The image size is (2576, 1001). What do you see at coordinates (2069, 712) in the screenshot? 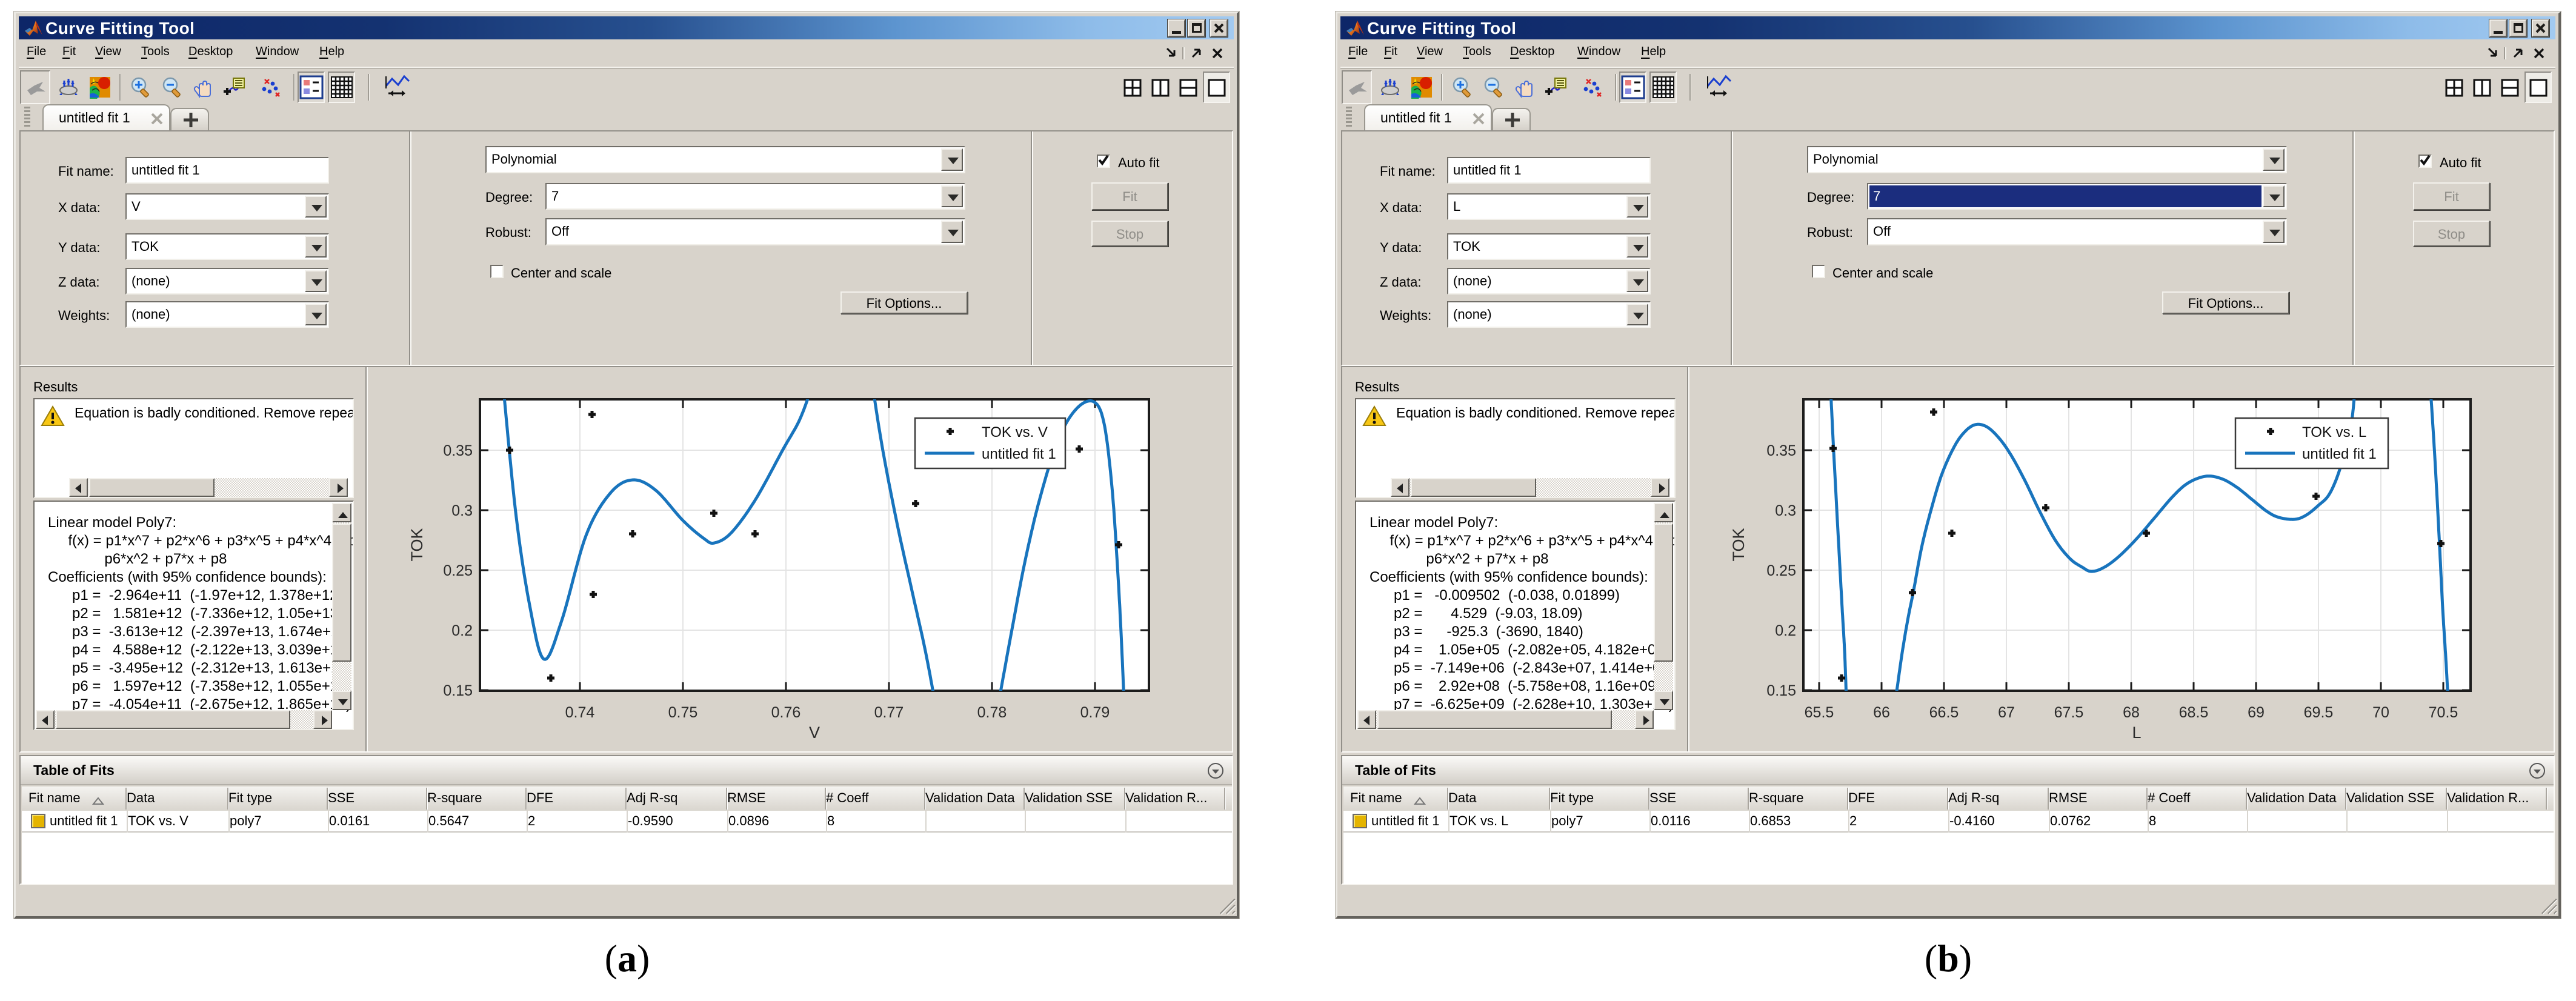
I see `svg-text: 67.5` at bounding box center [2069, 712].